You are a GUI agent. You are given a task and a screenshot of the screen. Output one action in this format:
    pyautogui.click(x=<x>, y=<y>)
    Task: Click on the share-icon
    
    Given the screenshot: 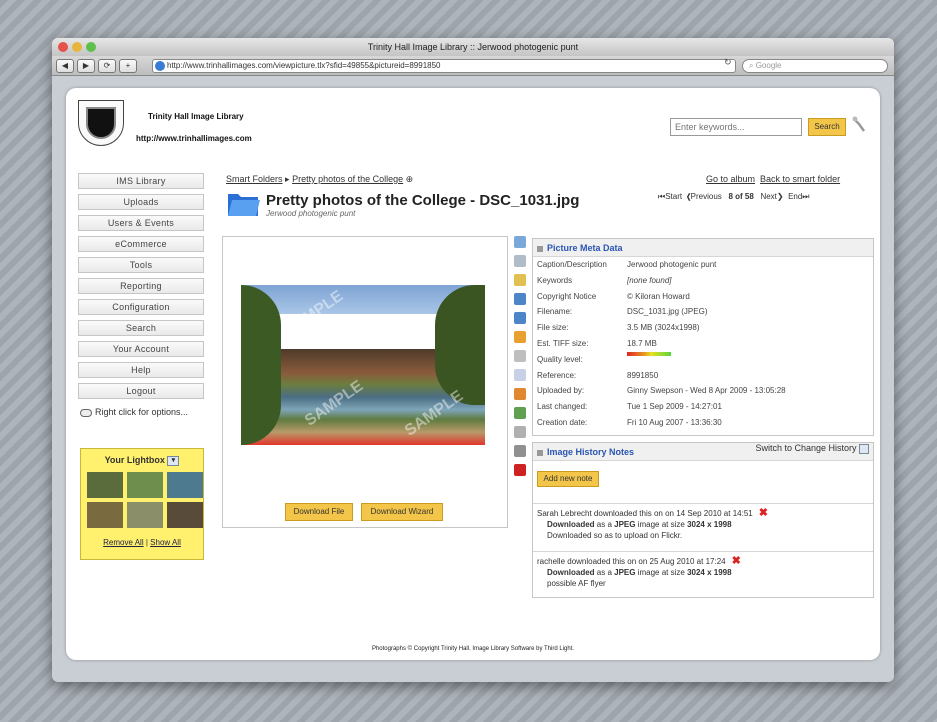 What is the action you would take?
    pyautogui.click(x=520, y=413)
    